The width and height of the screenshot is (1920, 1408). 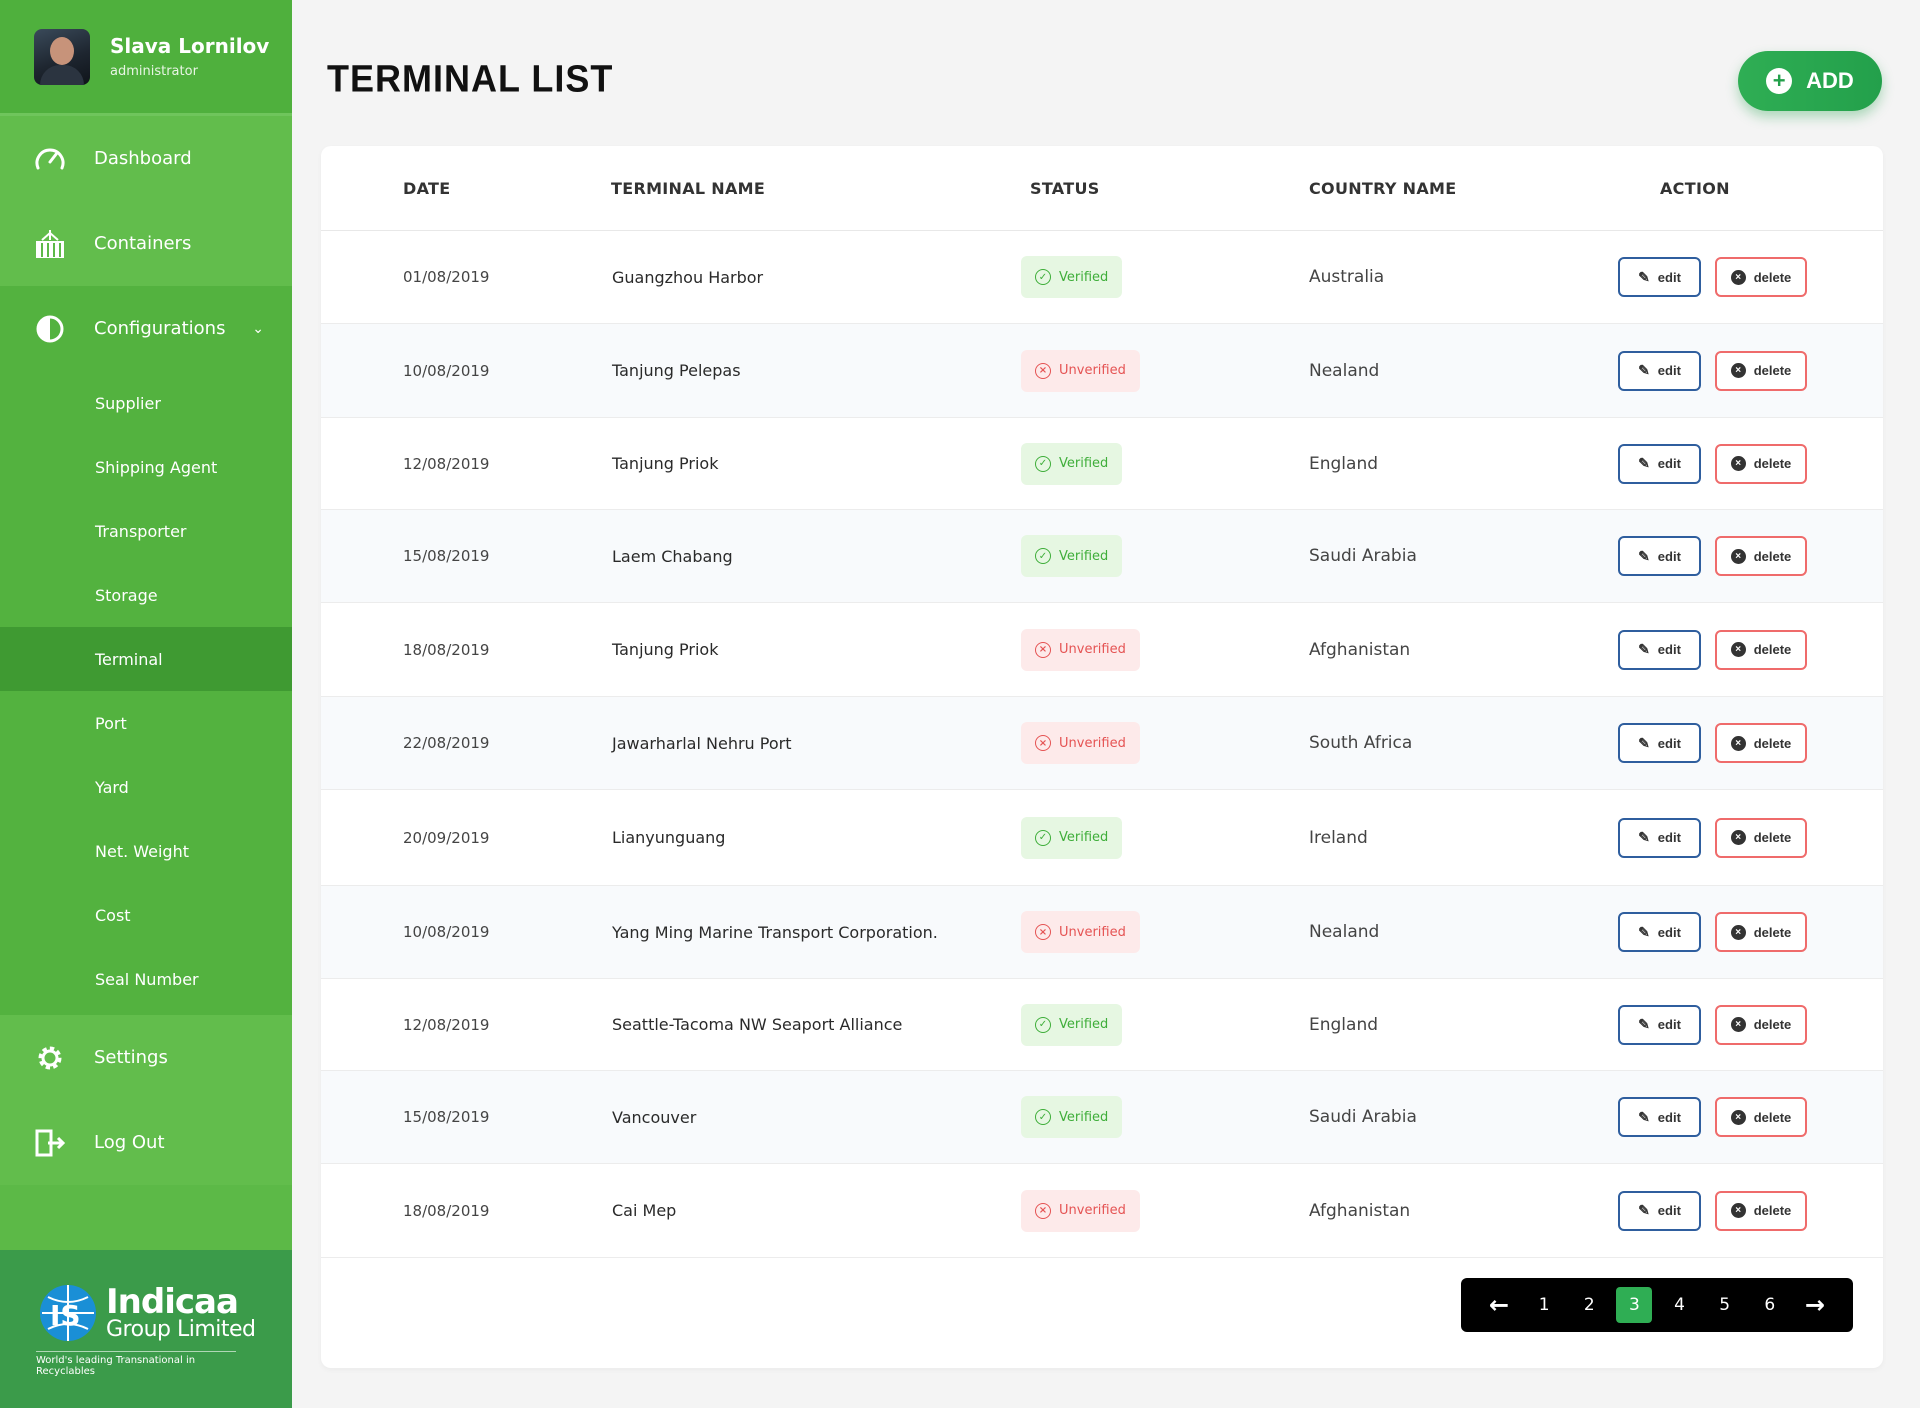 I want to click on submenu-item-net-weight: Net. Weight, so click(x=146, y=851).